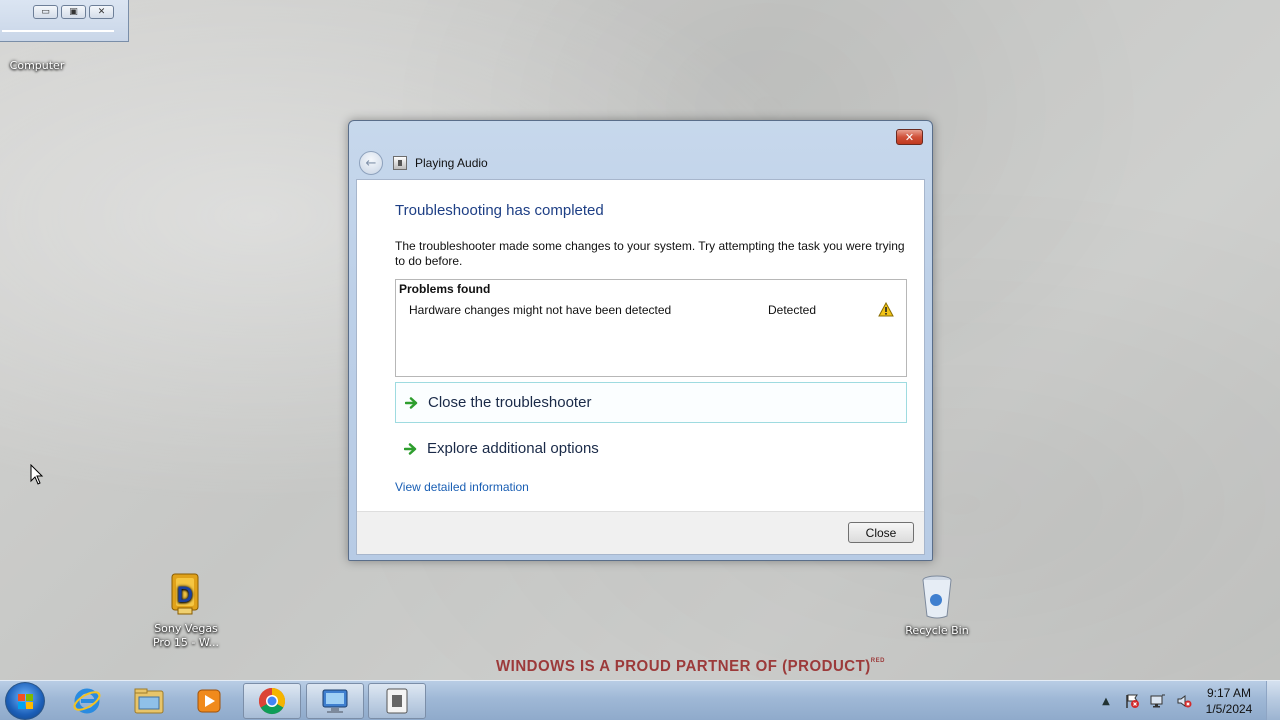 This screenshot has width=1280, height=720. I want to click on close-troubleshooter-label: Close the troubleshooter, so click(510, 402).